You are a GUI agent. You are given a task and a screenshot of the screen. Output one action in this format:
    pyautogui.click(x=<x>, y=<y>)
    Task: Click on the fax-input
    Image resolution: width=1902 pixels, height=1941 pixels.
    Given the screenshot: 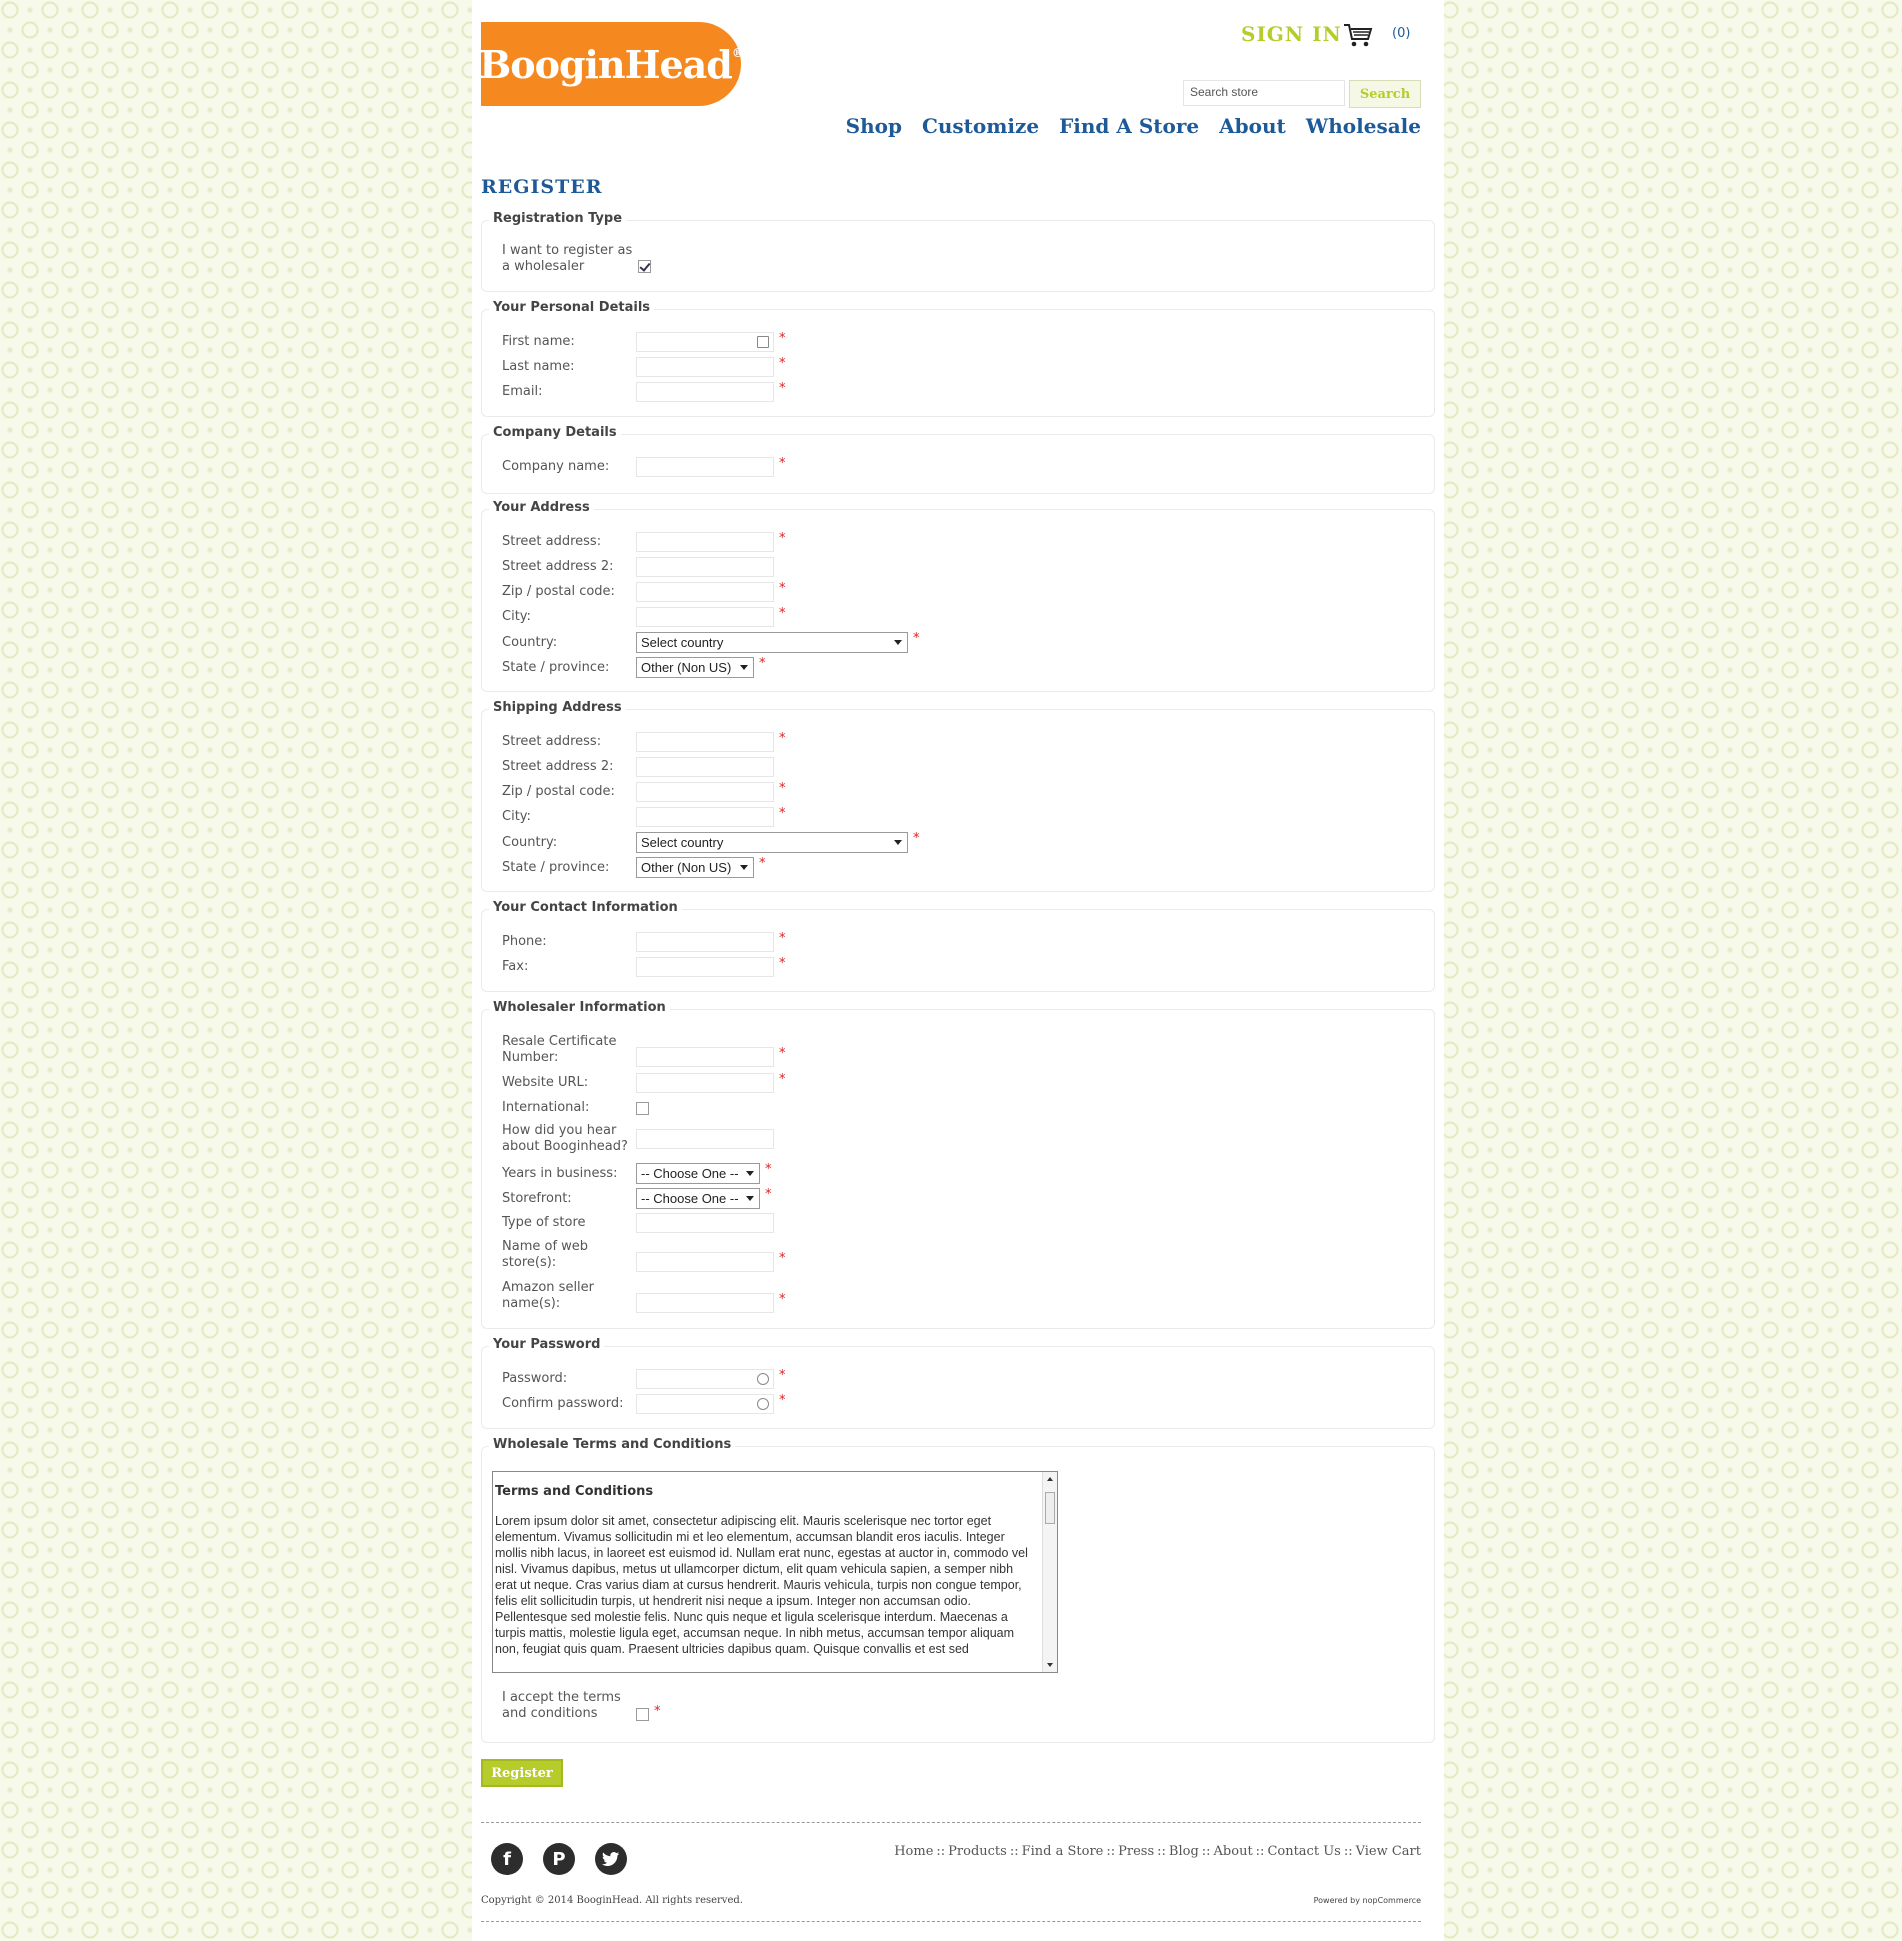 What is the action you would take?
    pyautogui.click(x=705, y=967)
    